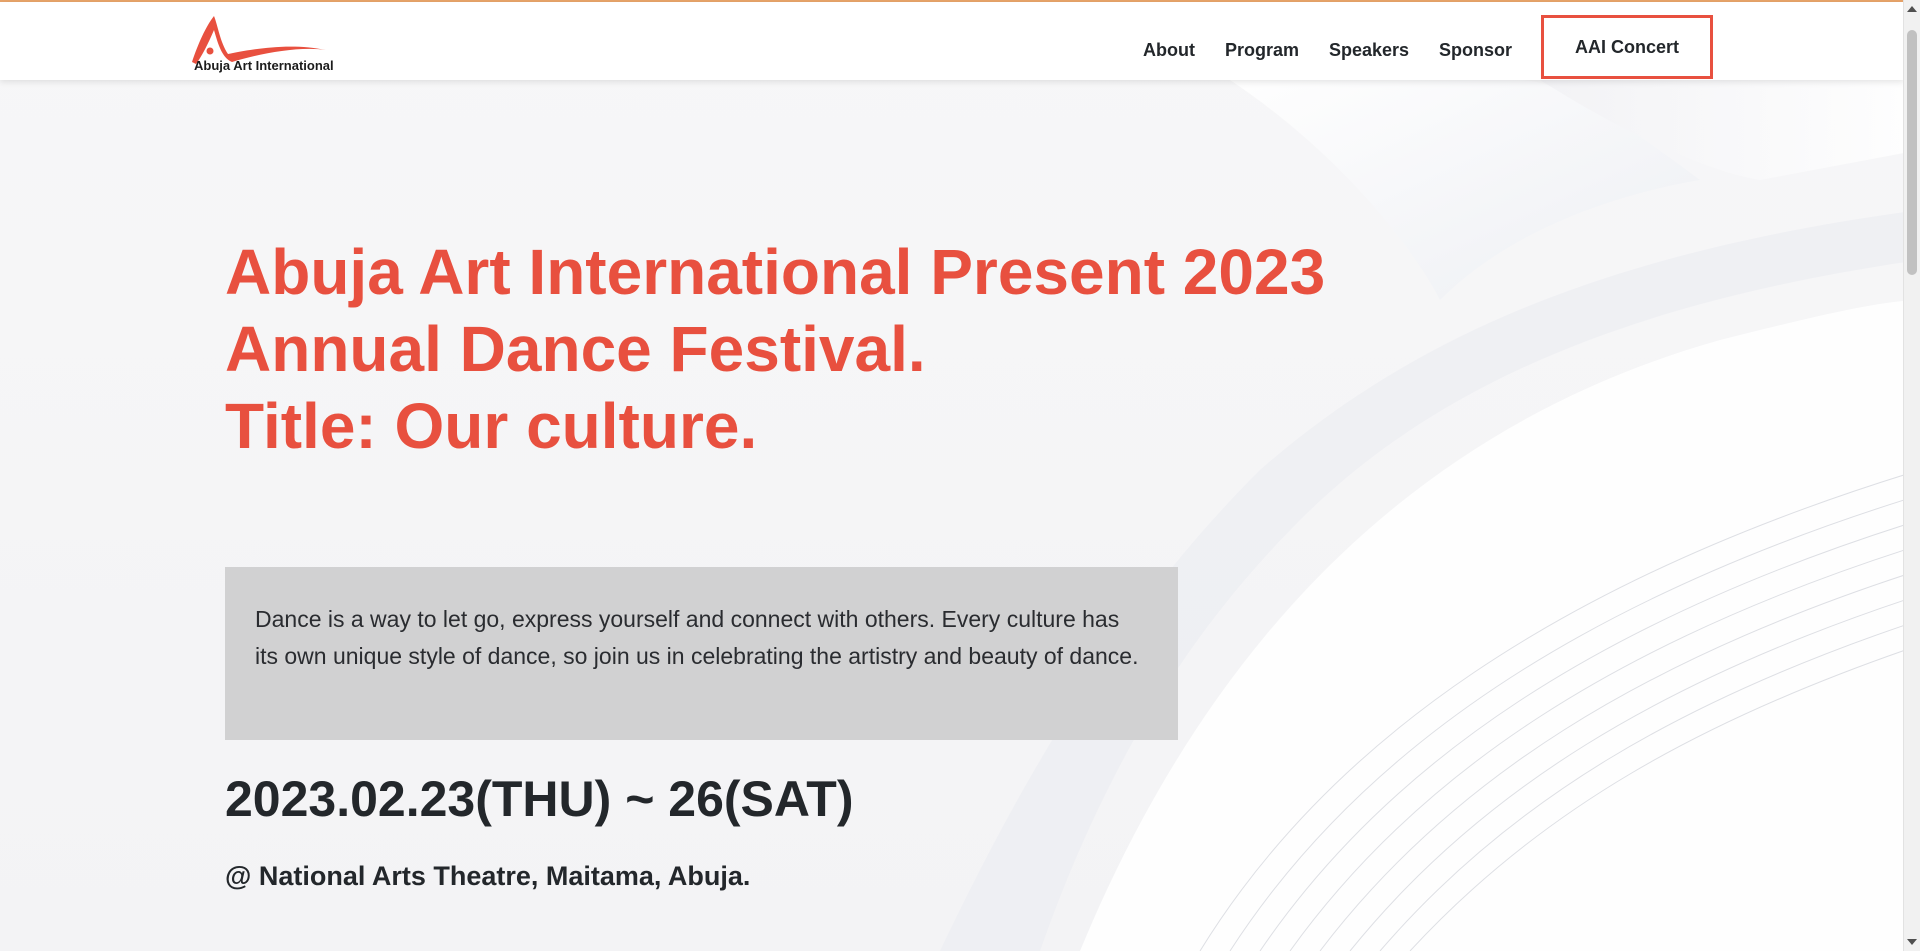 Image resolution: width=1920 pixels, height=951 pixels. What do you see at coordinates (491, 426) in the screenshot?
I see `hero-title-line-3: Title: Our culture.` at bounding box center [491, 426].